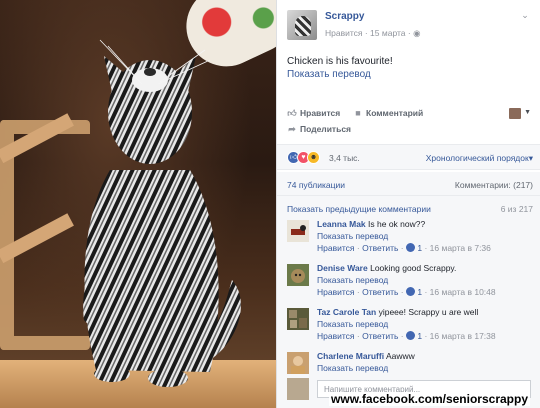 The height and width of the screenshot is (408, 540). Describe the element at coordinates (358, 113) in the screenshot. I see `speech-bubble-icon: ■` at that location.